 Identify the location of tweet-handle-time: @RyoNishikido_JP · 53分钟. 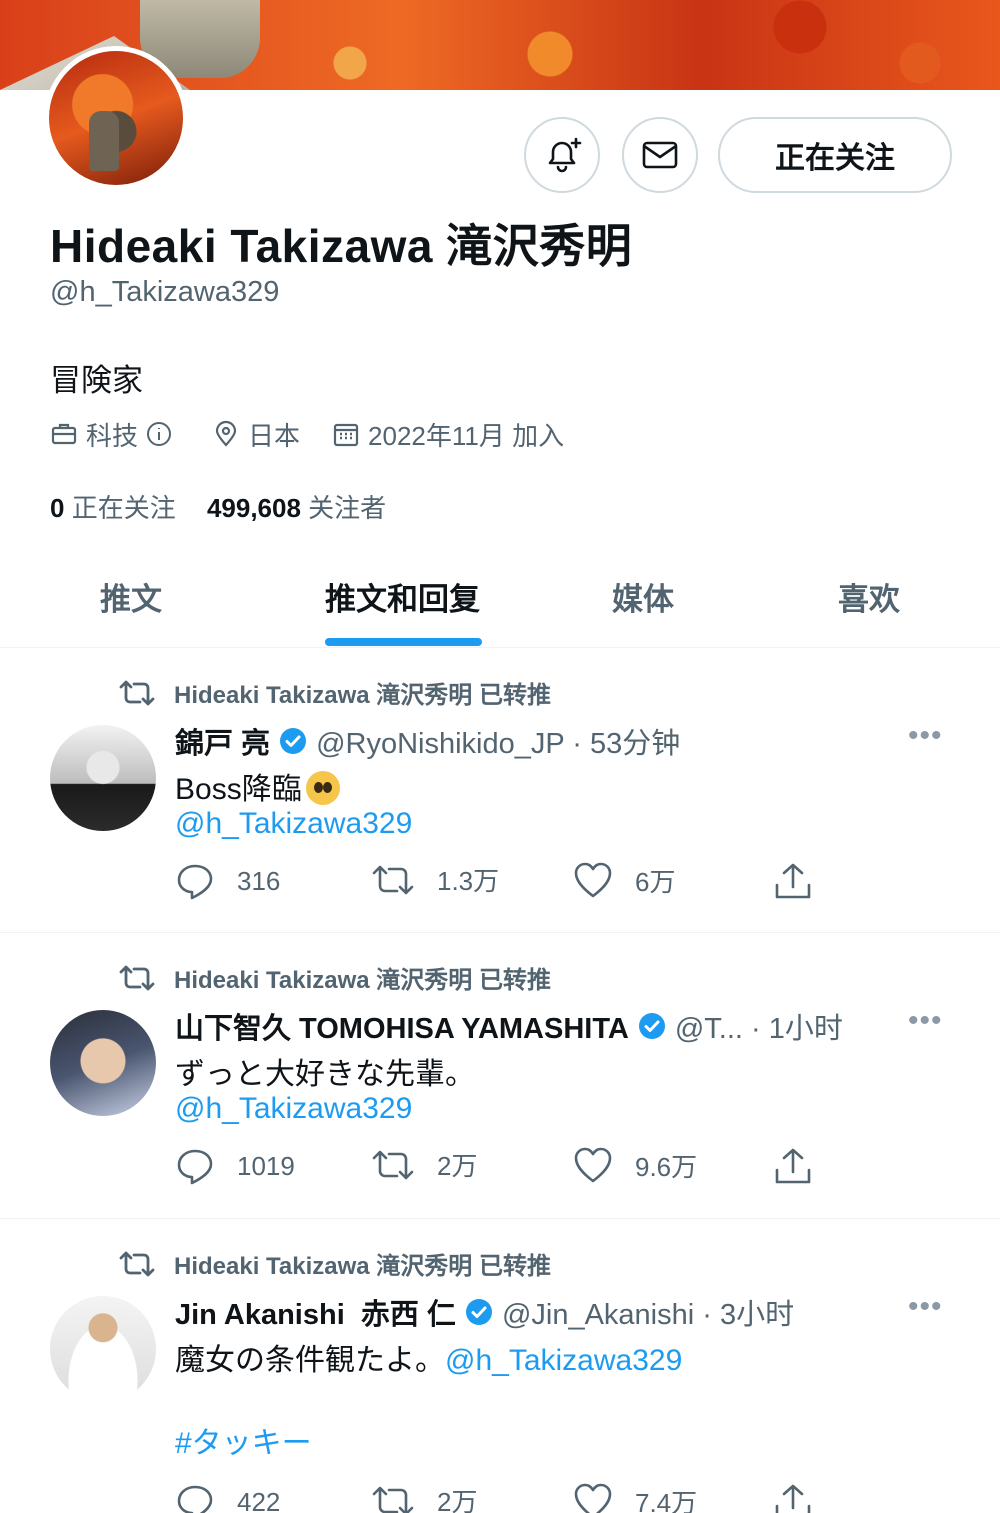
(498, 741).